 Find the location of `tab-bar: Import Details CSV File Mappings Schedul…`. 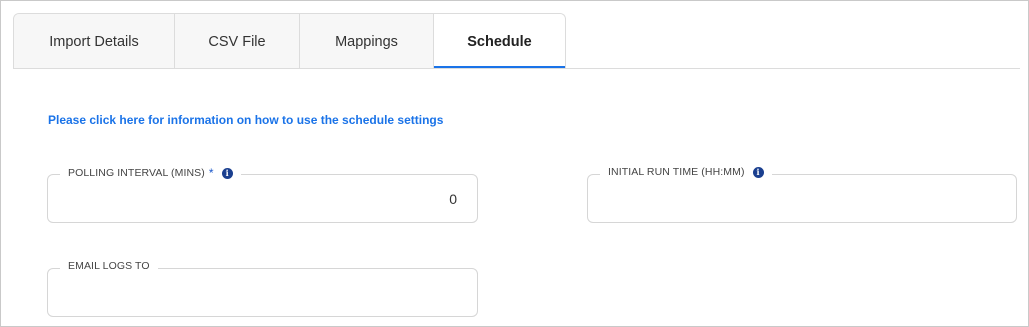

tab-bar: Import Details CSV File Mappings Schedul… is located at coordinates (289, 41).